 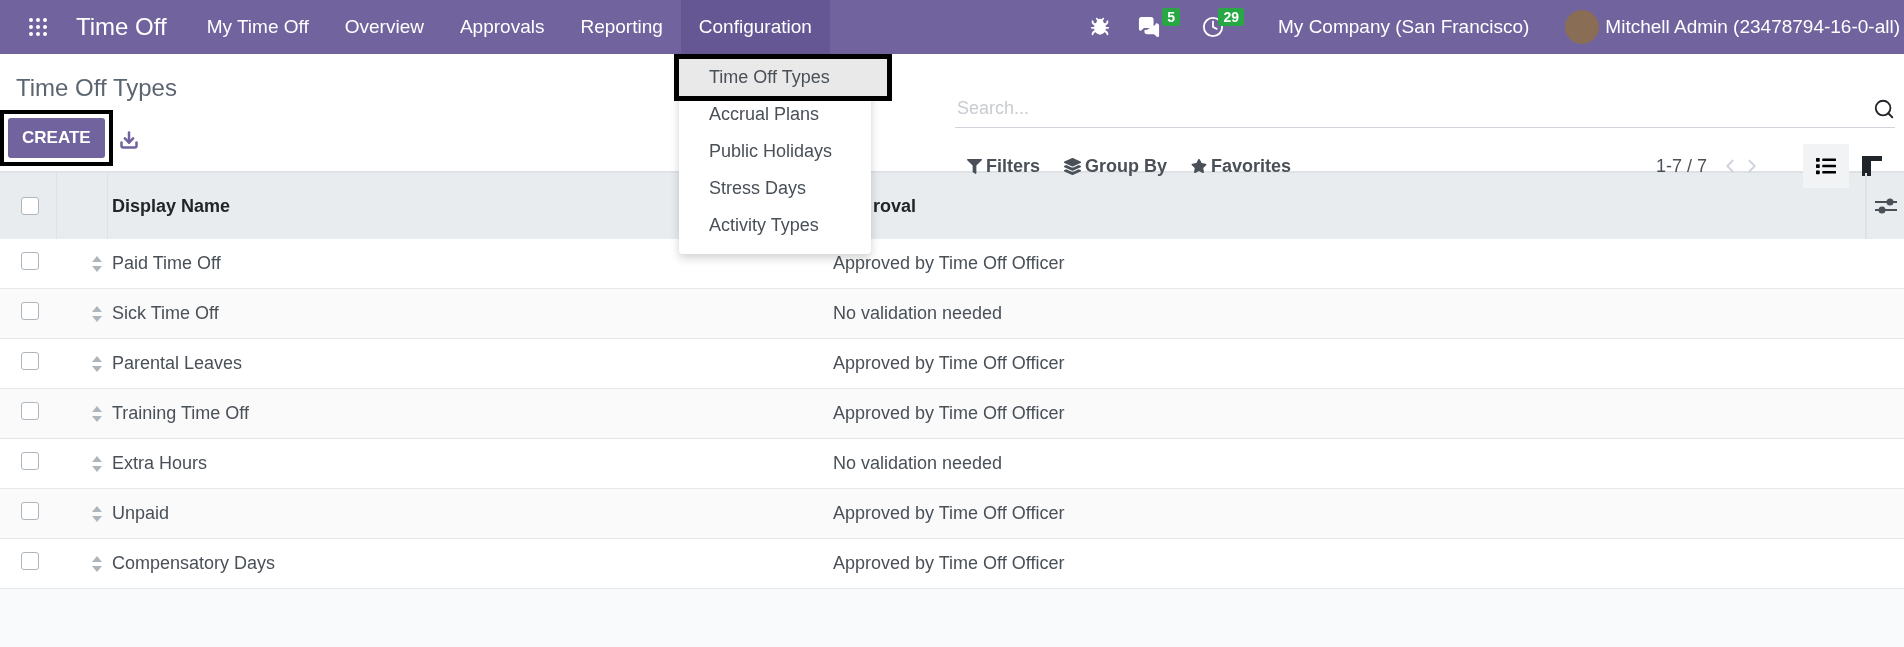 What do you see at coordinates (775, 114) in the screenshot?
I see `dropdown-menu-item: Accrual Plans` at bounding box center [775, 114].